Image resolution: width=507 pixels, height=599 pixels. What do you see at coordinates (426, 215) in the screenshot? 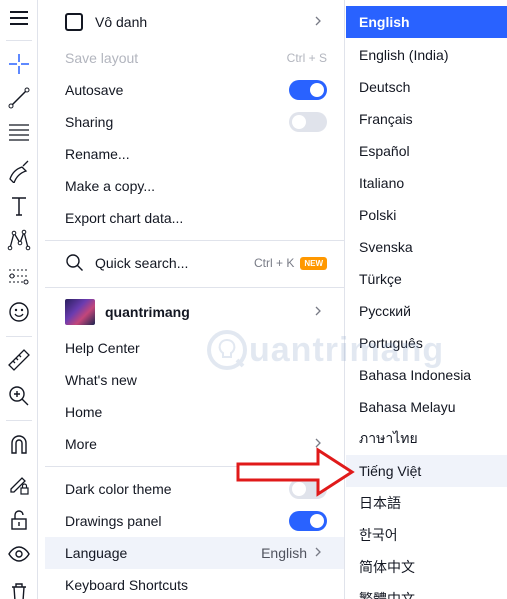
I see `language-option: Polski` at bounding box center [426, 215].